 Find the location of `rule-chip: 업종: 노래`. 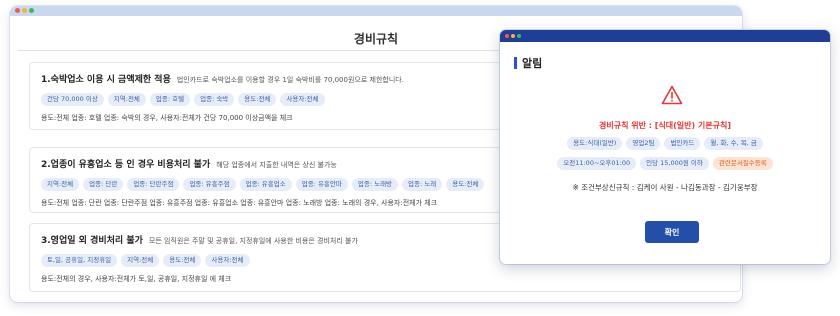

rule-chip: 업종: 노래 is located at coordinates (422, 184).